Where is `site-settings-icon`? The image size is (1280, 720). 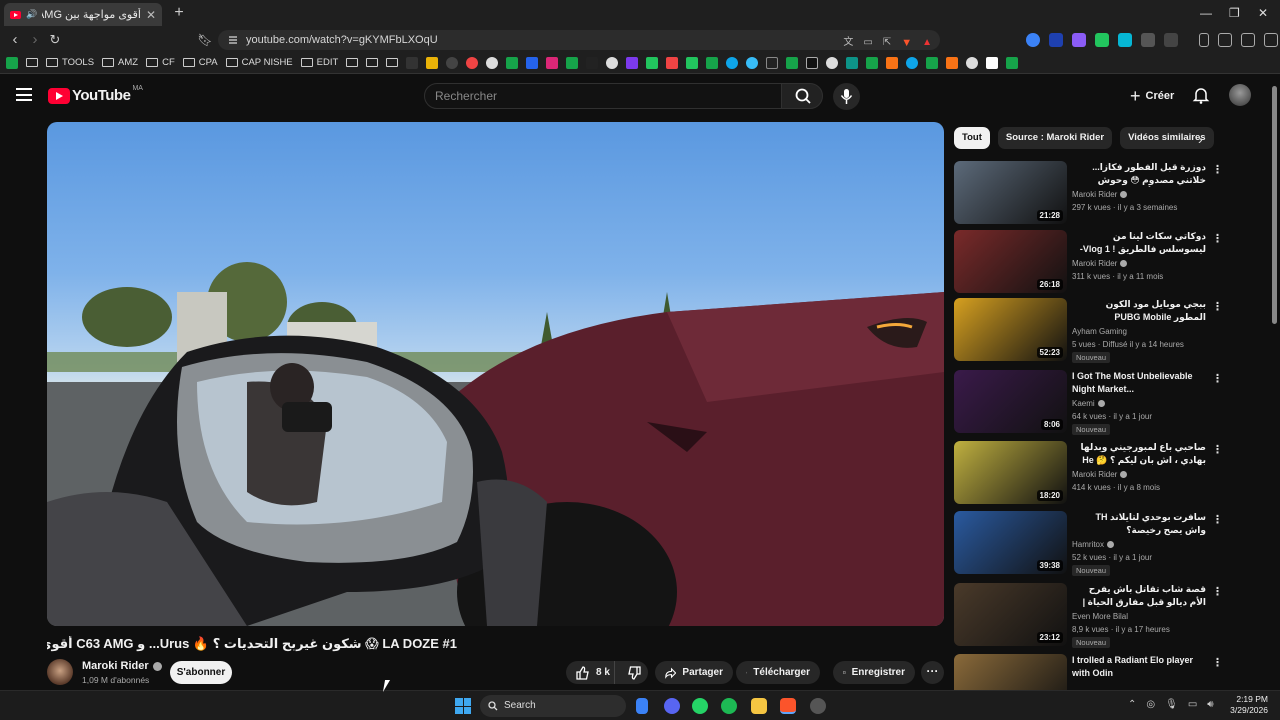
site-settings-icon is located at coordinates (233, 40).